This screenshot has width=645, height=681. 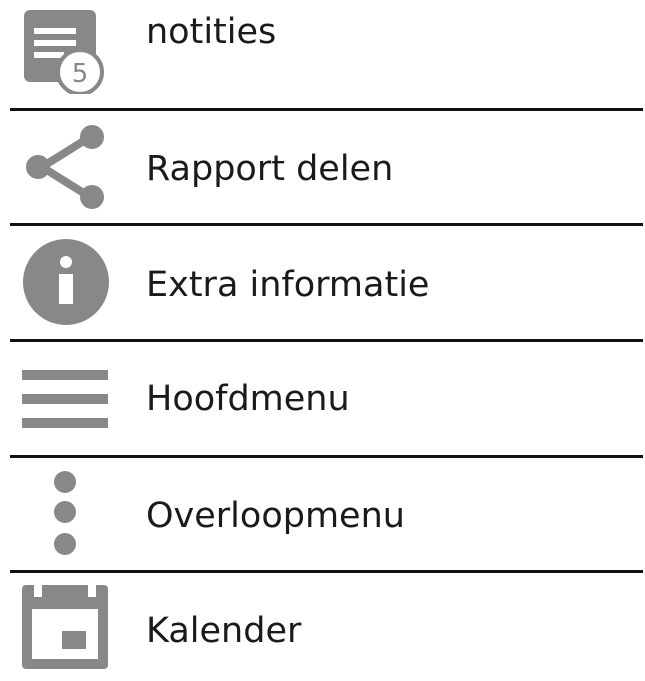 What do you see at coordinates (80, 74) in the screenshot?
I see `notes-badge-count: 5` at bounding box center [80, 74].